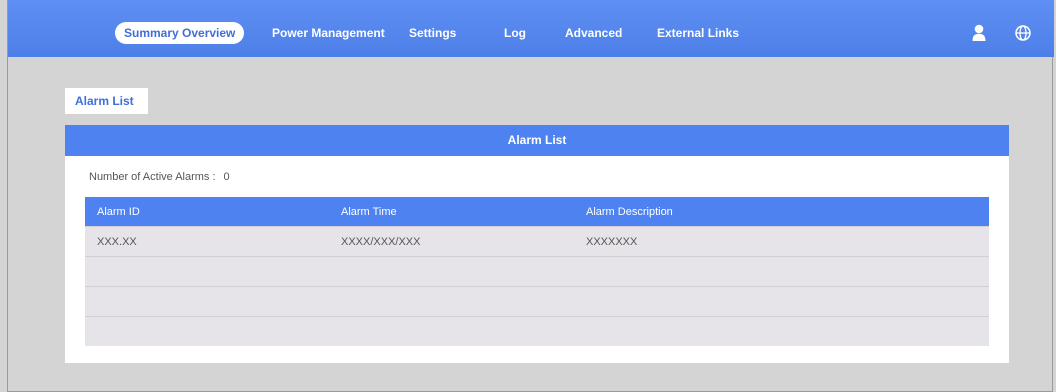 This screenshot has height=392, width=1056. Describe the element at coordinates (432, 33) in the screenshot. I see `nav-settings: Settings` at that location.